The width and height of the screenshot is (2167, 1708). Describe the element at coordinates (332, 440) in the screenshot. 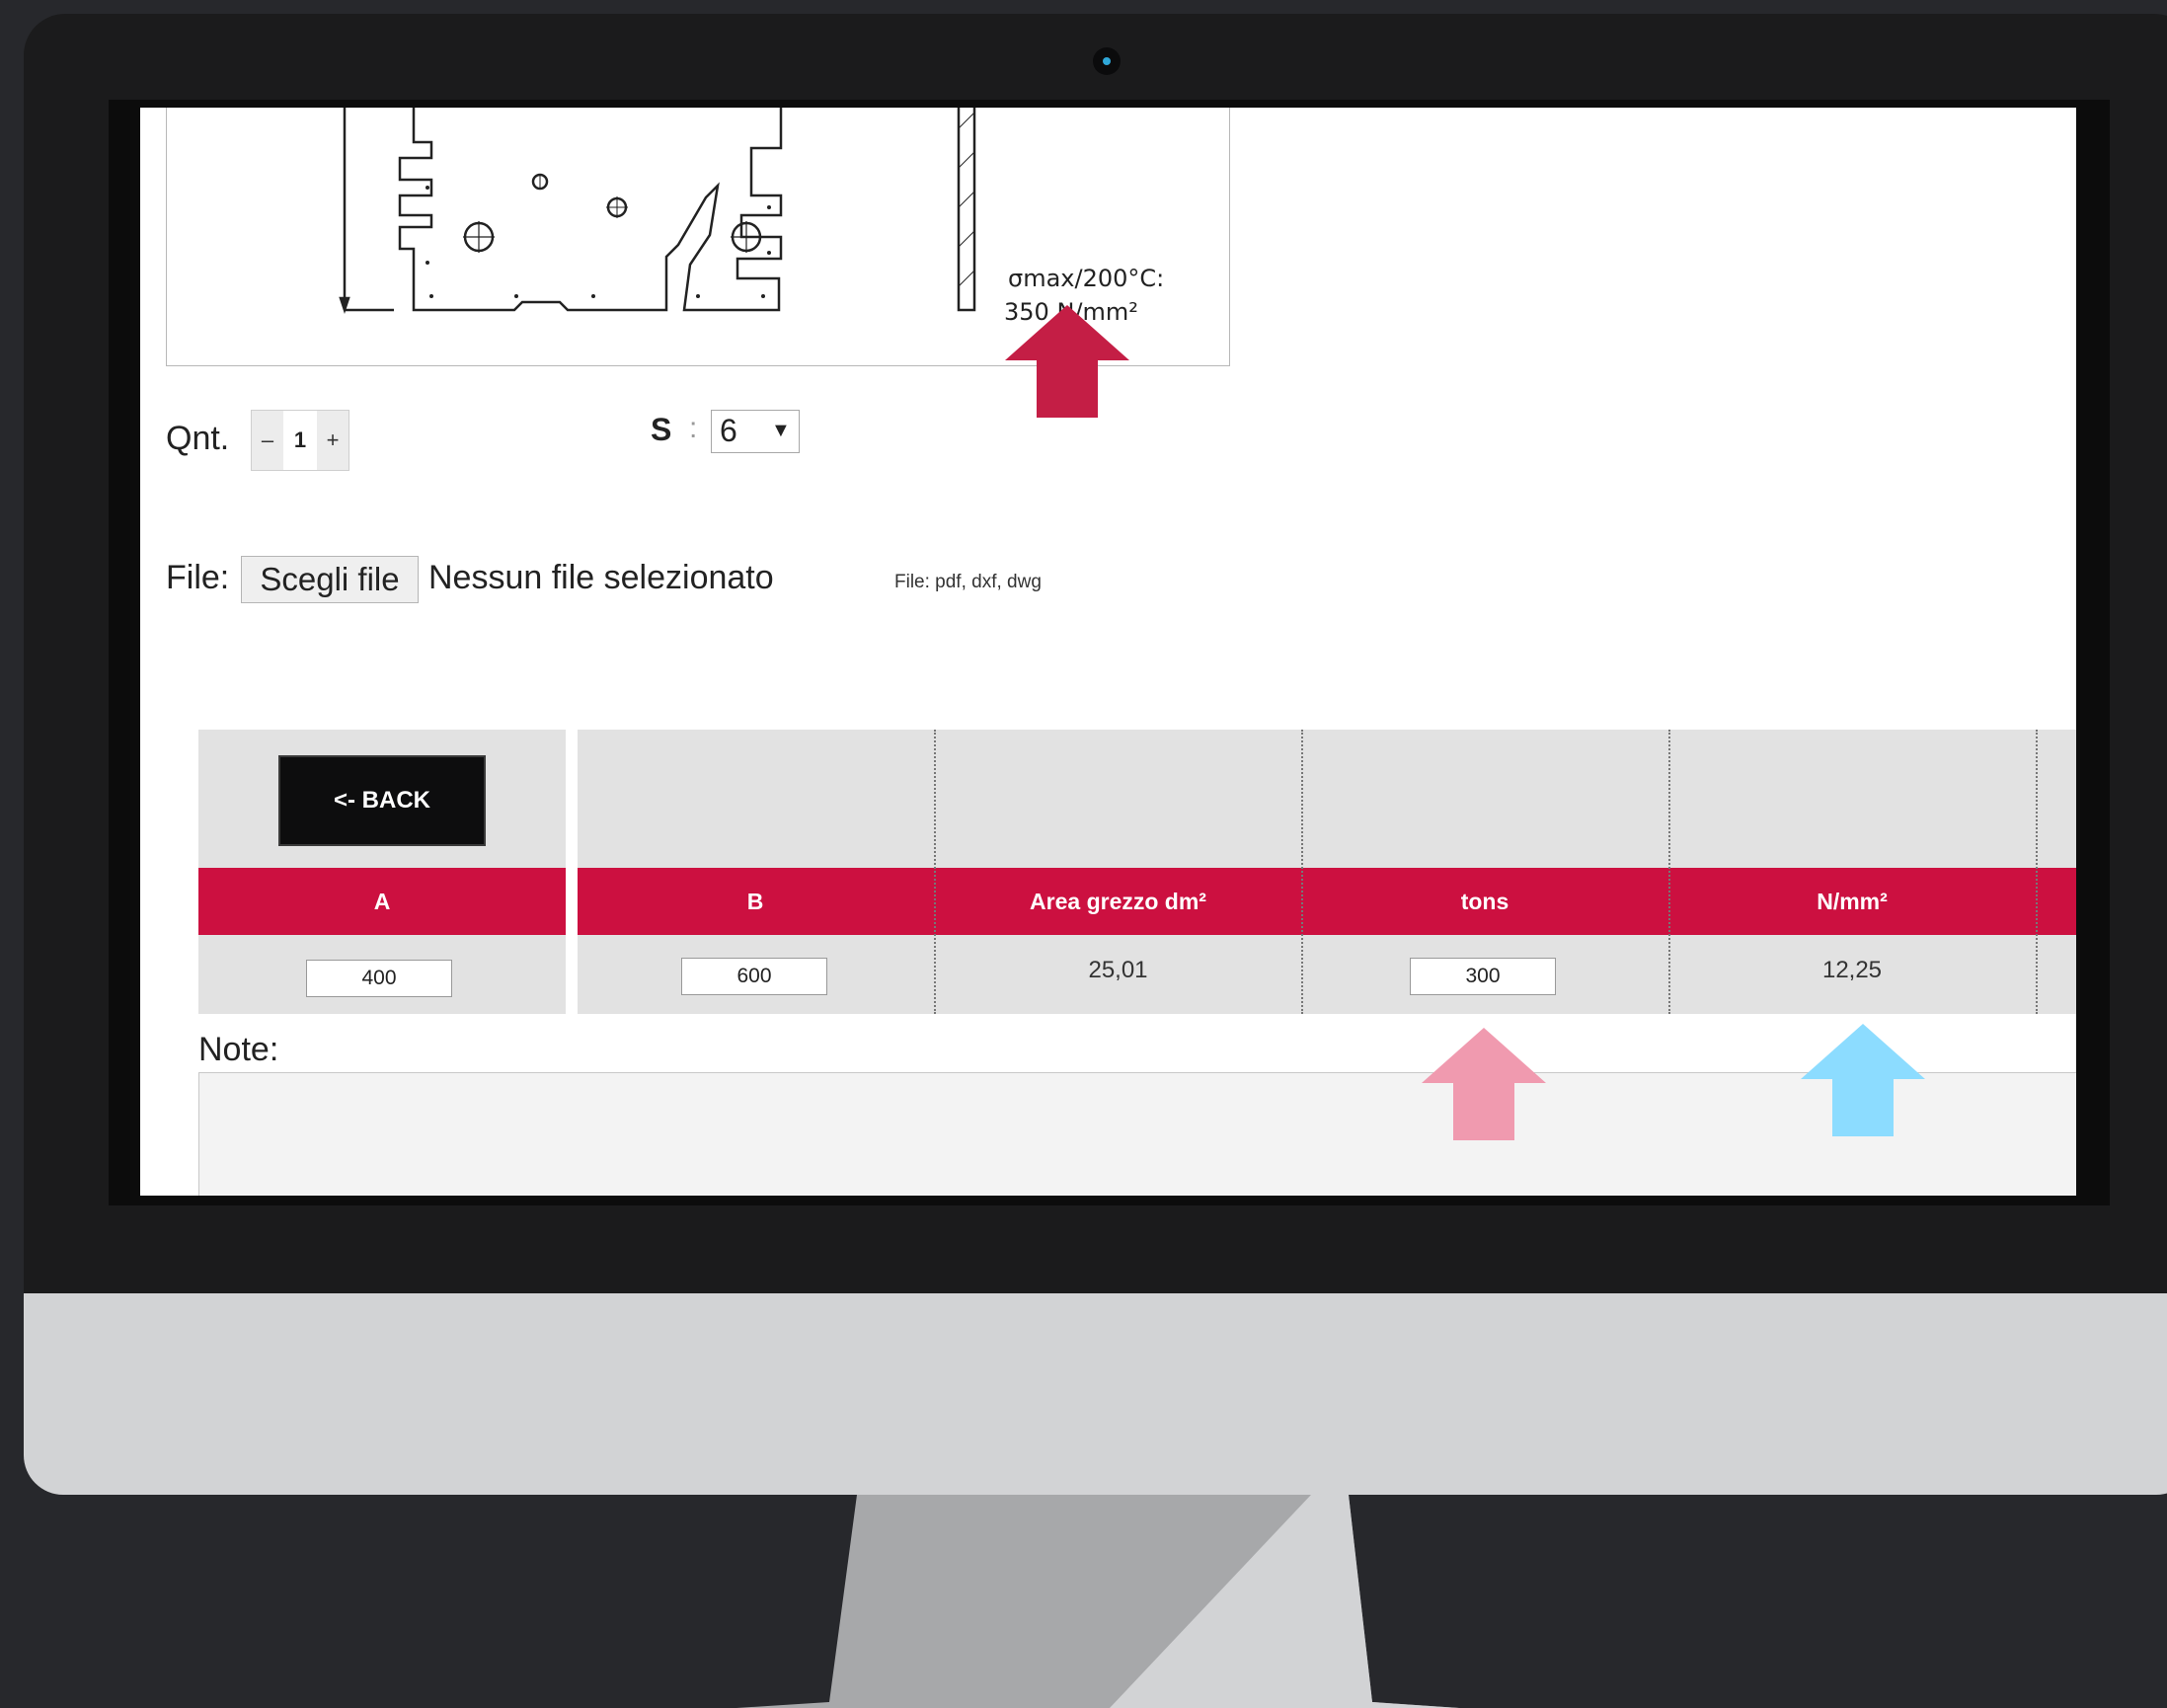

I see `increment-button: +` at that location.